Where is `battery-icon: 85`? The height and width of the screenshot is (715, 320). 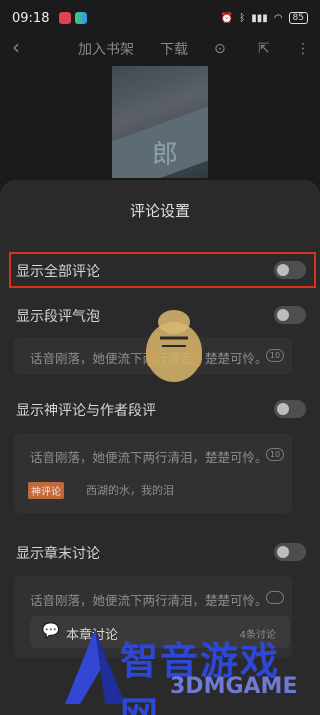
battery-icon: 85 is located at coordinates (298, 18).